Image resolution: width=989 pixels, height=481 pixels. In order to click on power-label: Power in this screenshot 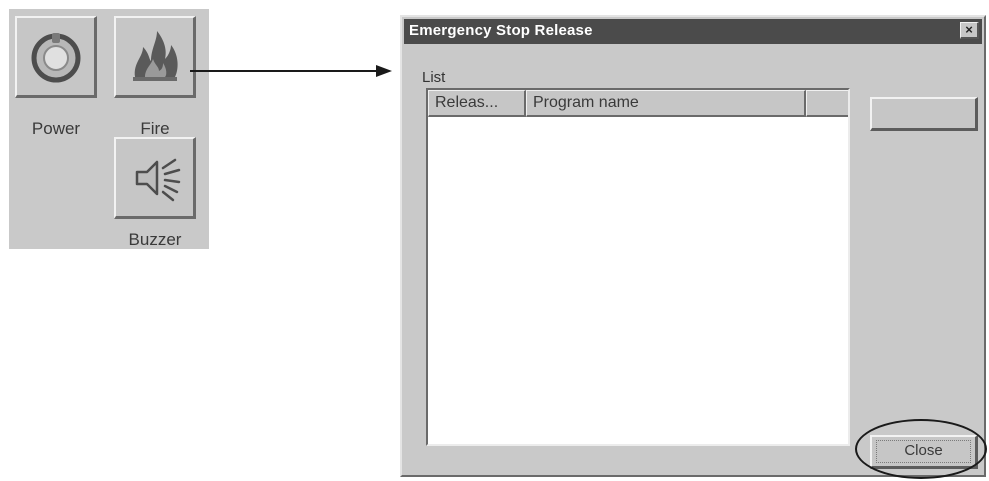, I will do `click(56, 128)`.